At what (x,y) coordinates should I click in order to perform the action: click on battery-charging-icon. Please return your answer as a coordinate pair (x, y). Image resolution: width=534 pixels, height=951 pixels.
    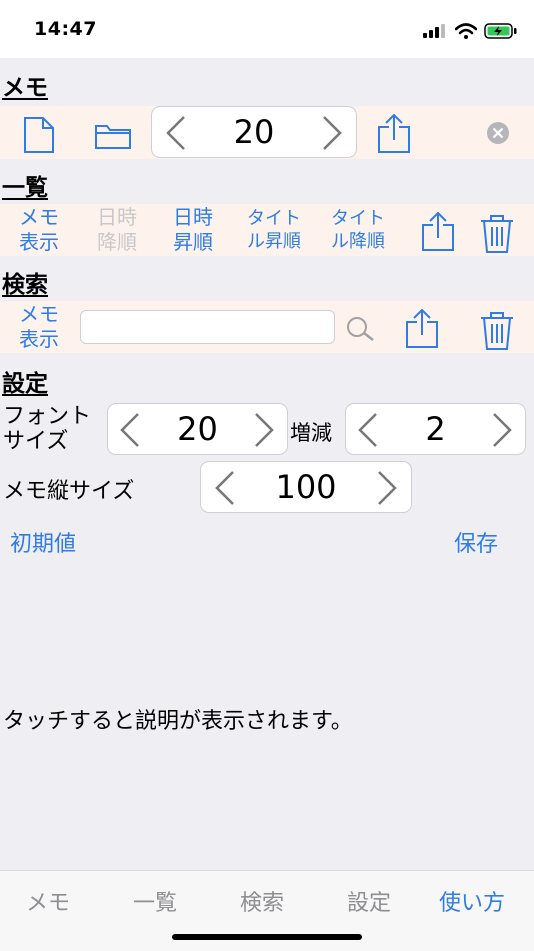
    Looking at the image, I should click on (500, 31).